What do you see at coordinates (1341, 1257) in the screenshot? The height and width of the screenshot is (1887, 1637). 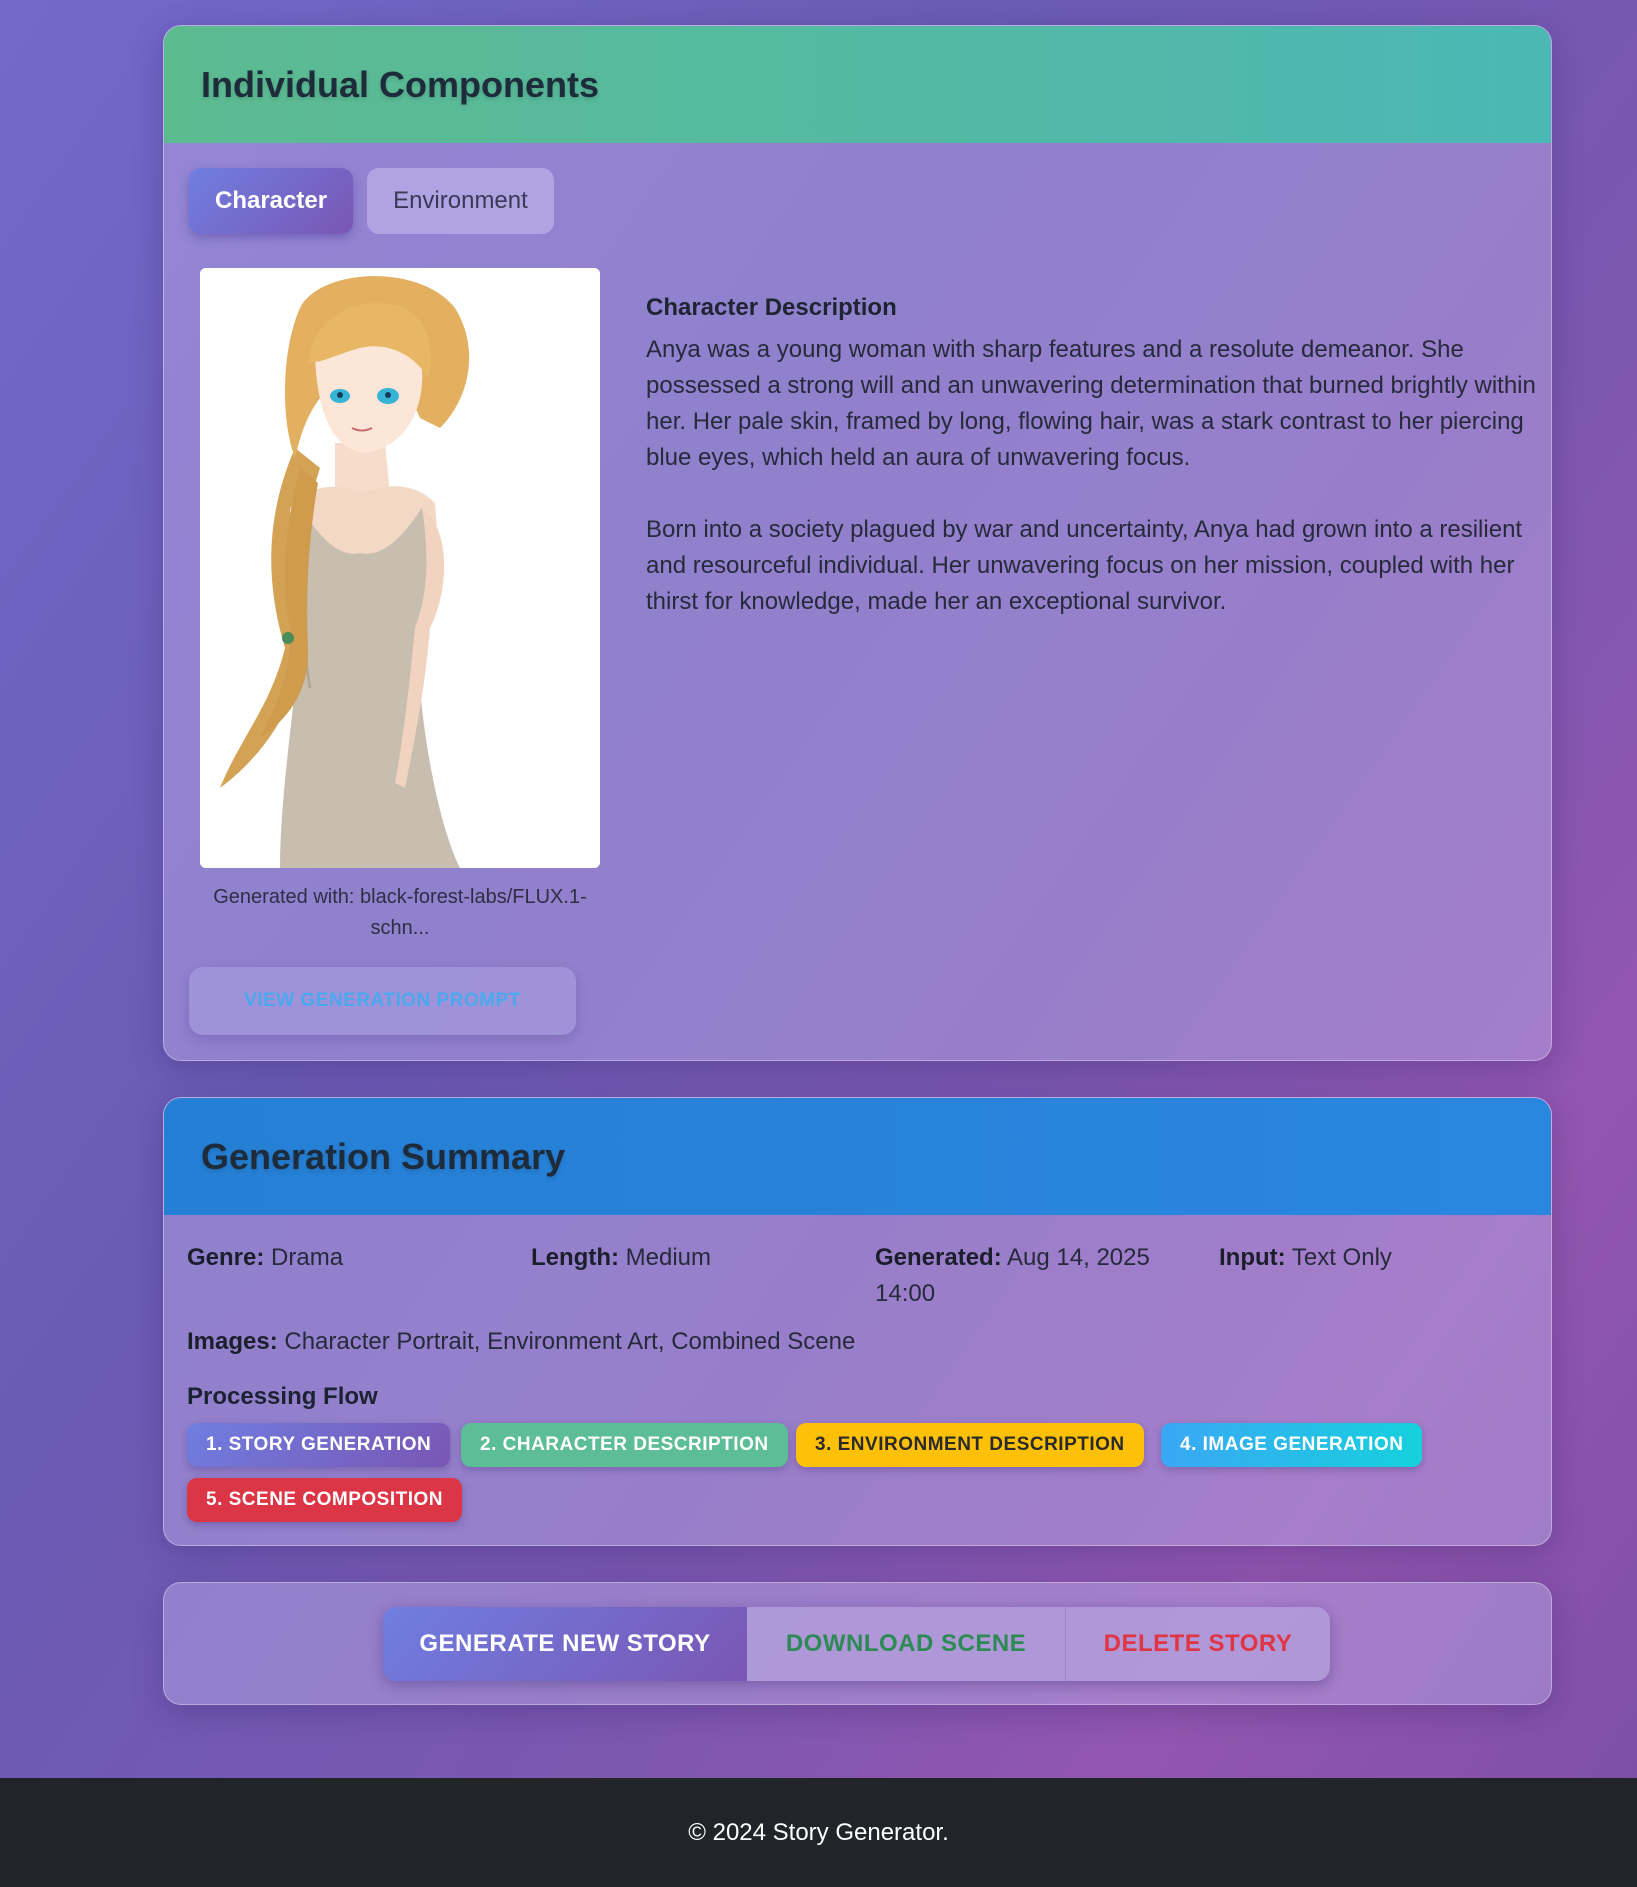 I see `input-value: Text Only` at bounding box center [1341, 1257].